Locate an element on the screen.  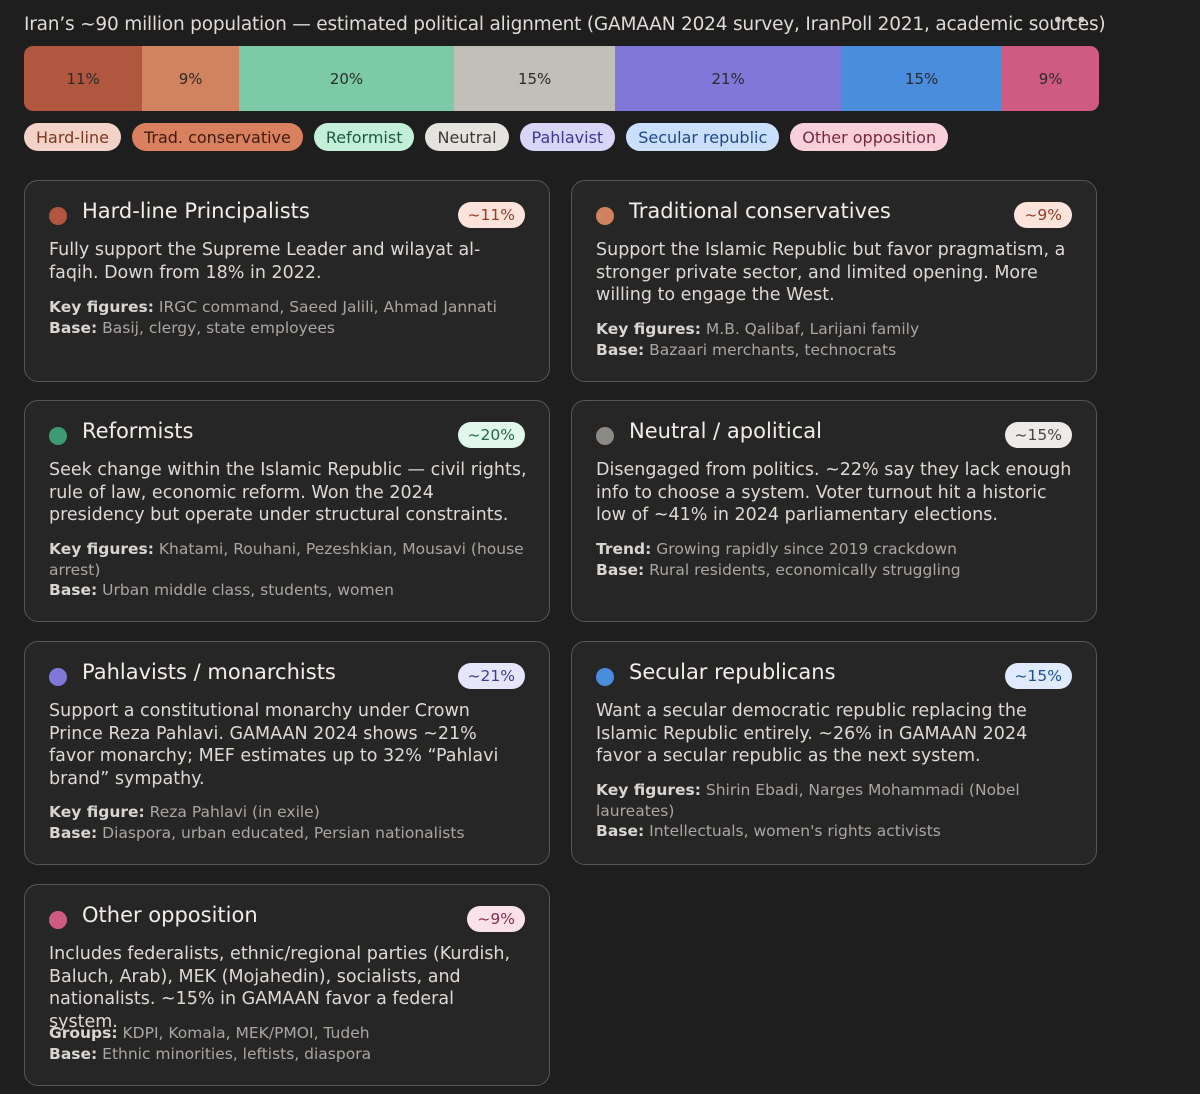
bar-segment-neutral: 15% is located at coordinates (535, 78).